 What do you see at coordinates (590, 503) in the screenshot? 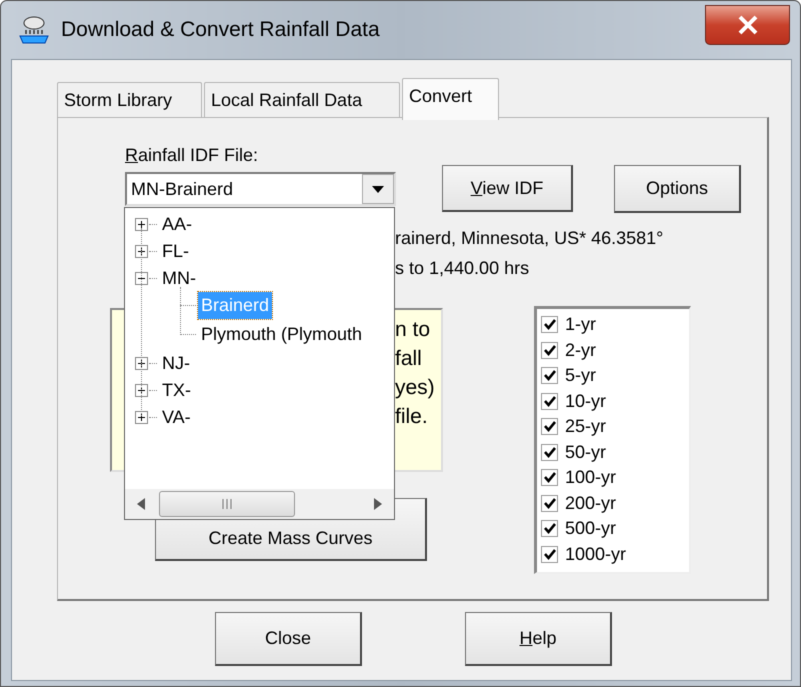
I see `checkbox-label: 200-yr` at bounding box center [590, 503].